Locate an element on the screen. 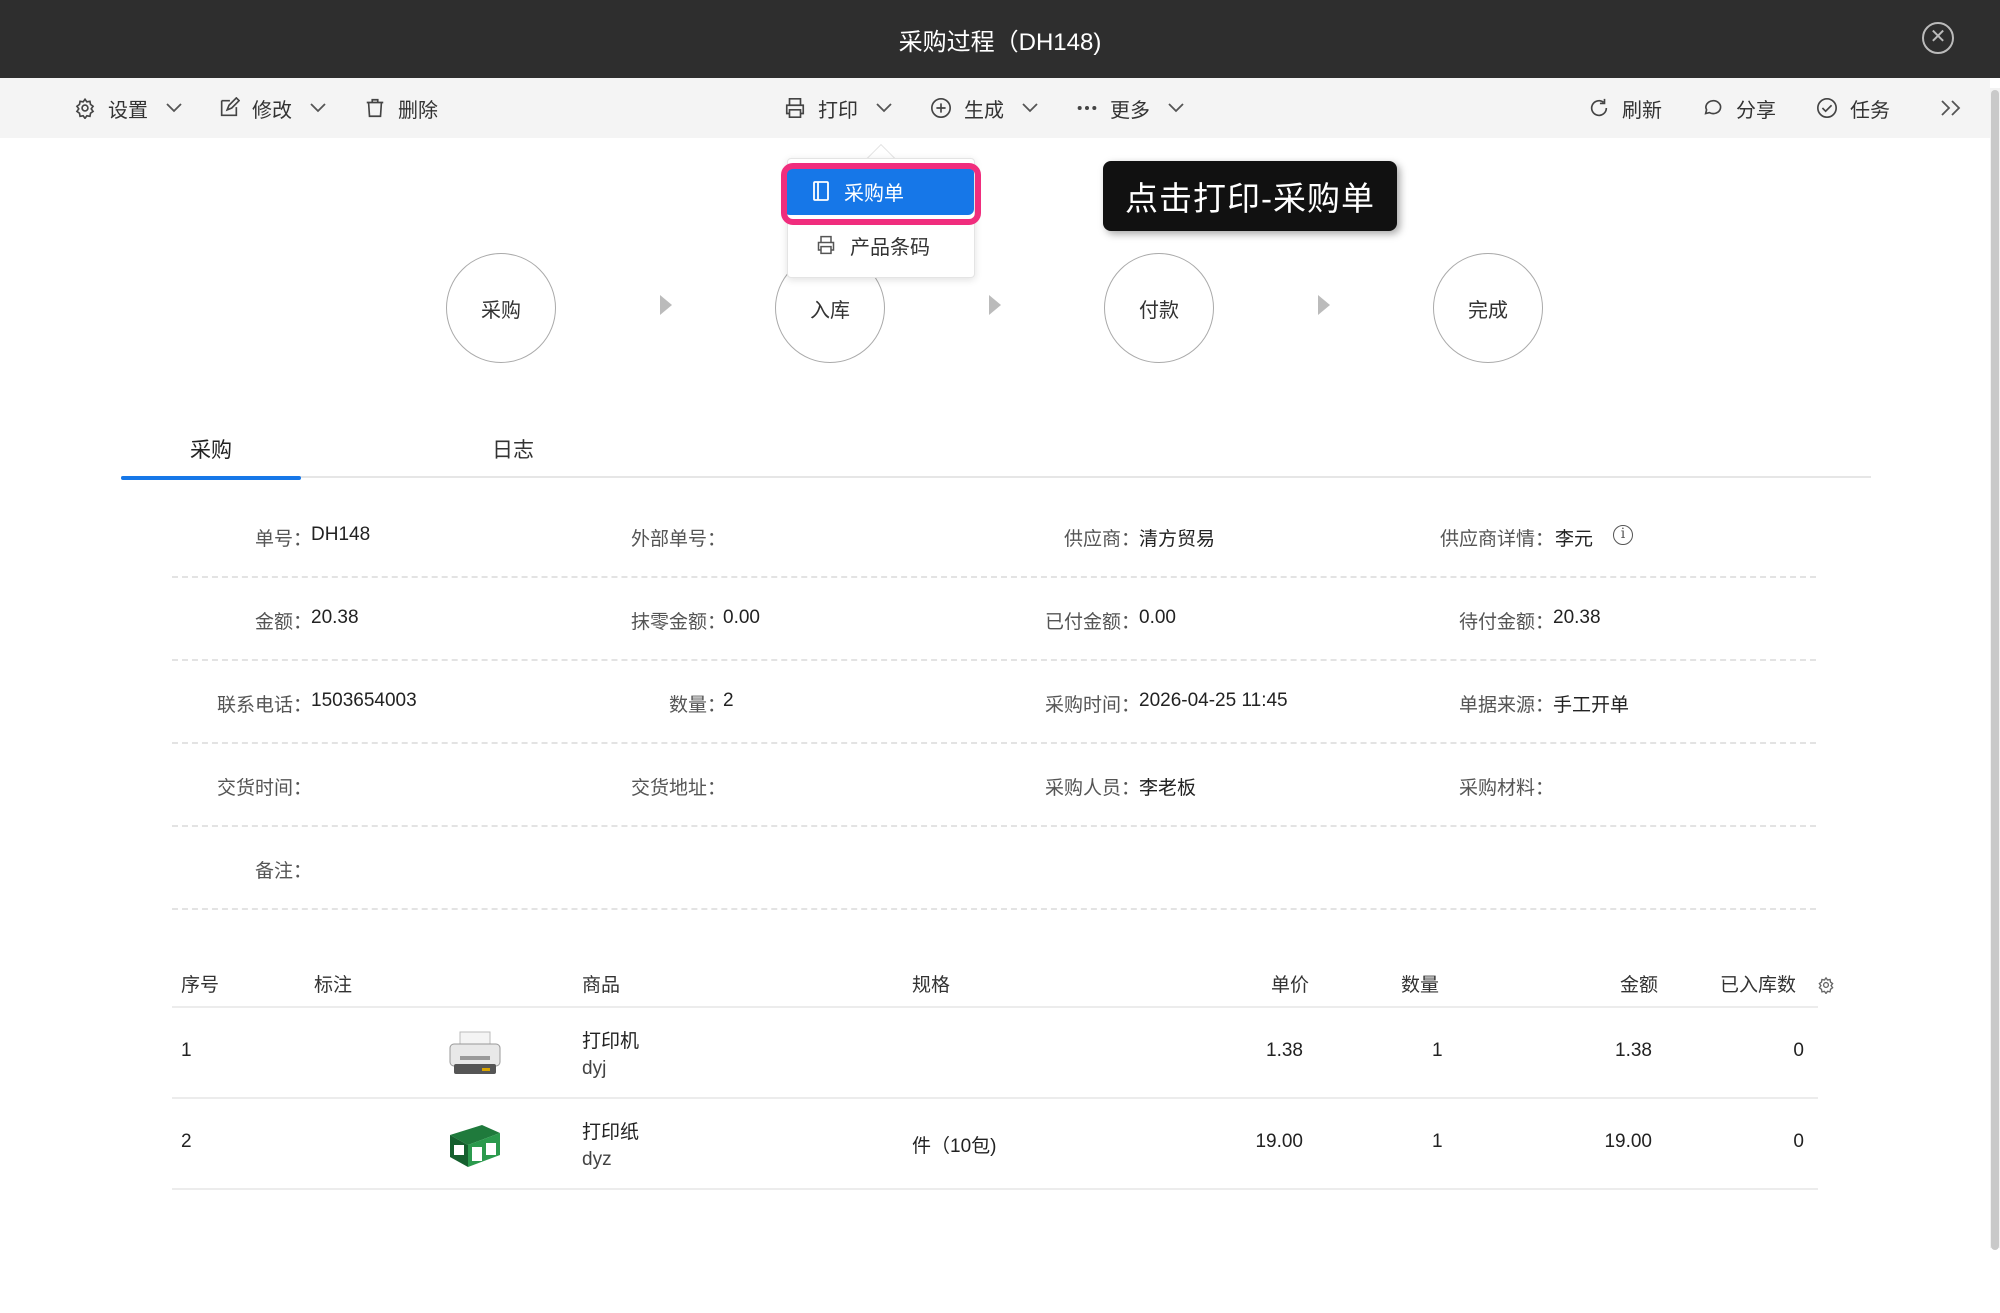 Image resolution: width=2000 pixels, height=1313 pixels. ellipsis-icon is located at coordinates (1087, 108).